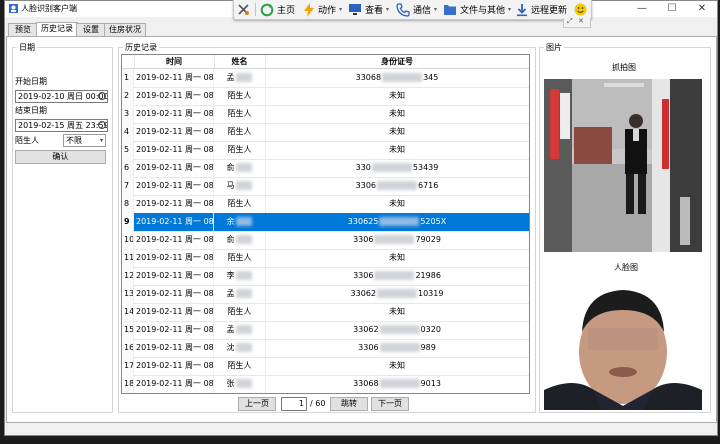  What do you see at coordinates (327, 403) in the screenshot?
I see `pager: 上一页 1 / 60 跳转 下一页` at bounding box center [327, 403].